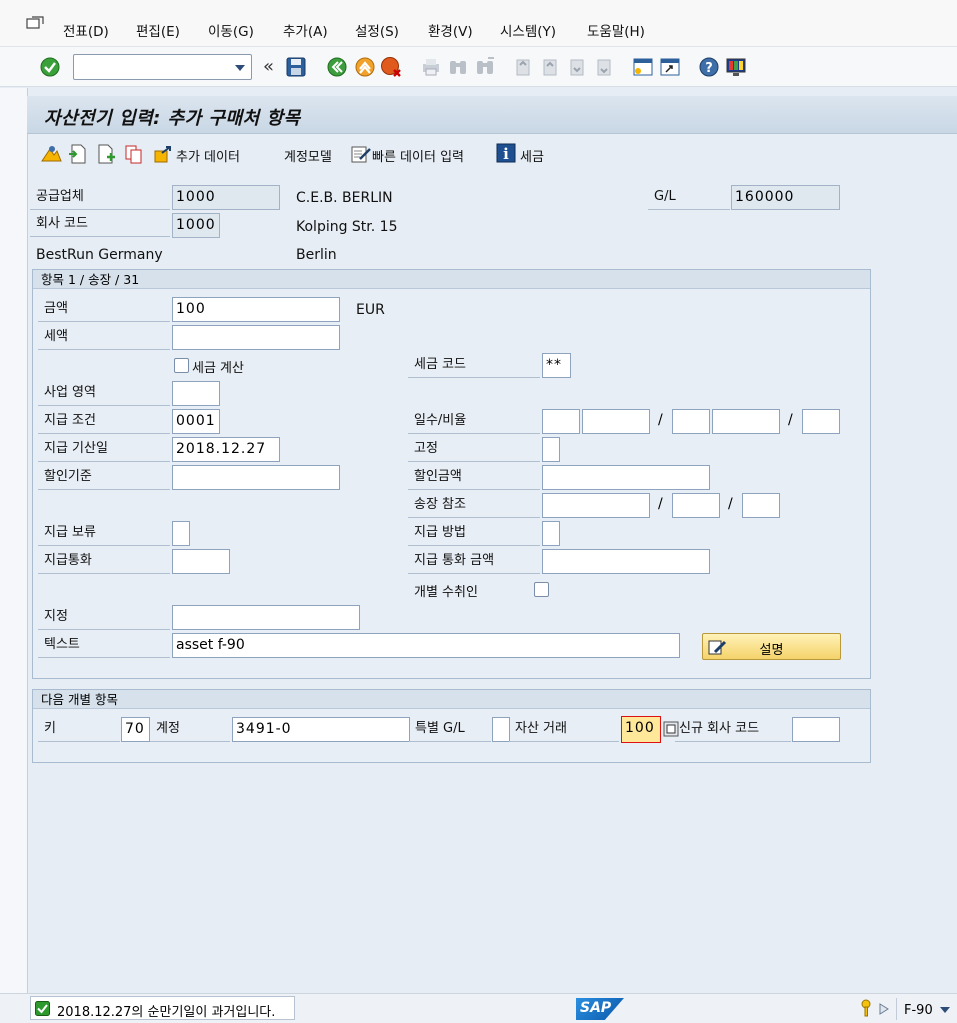 The height and width of the screenshot is (1023, 957). I want to click on info-icon: i, so click(506, 153).